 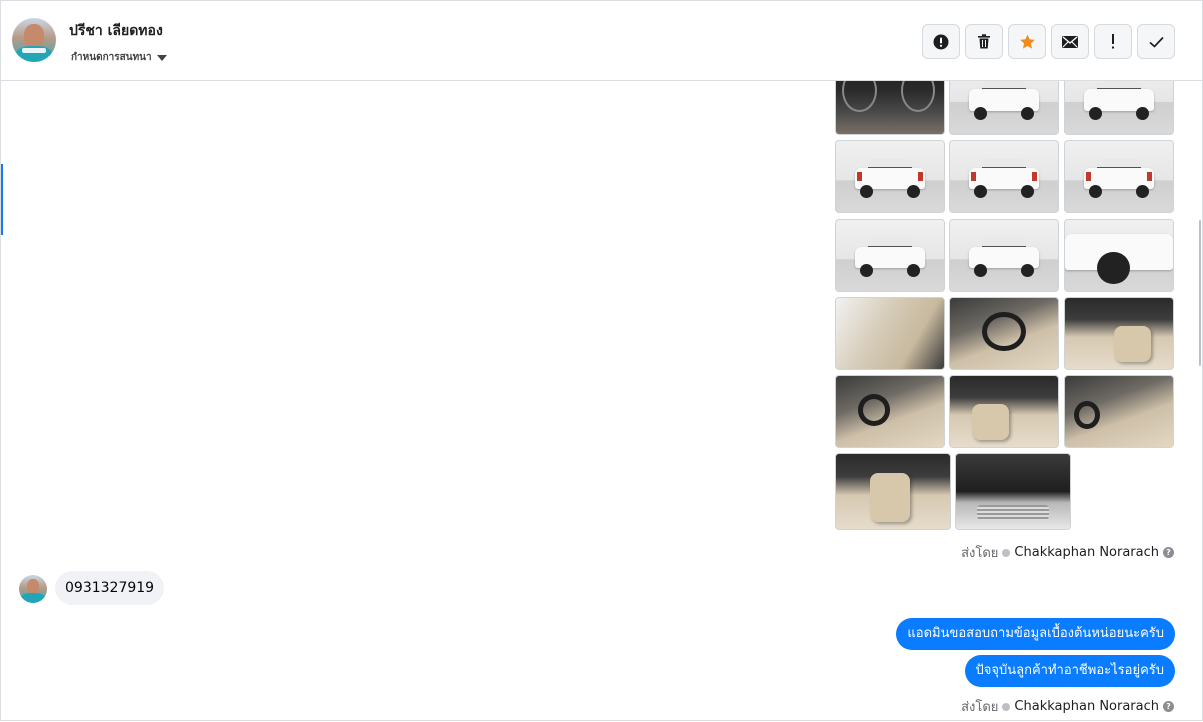 I want to click on mark-spam-button, so click(x=941, y=41).